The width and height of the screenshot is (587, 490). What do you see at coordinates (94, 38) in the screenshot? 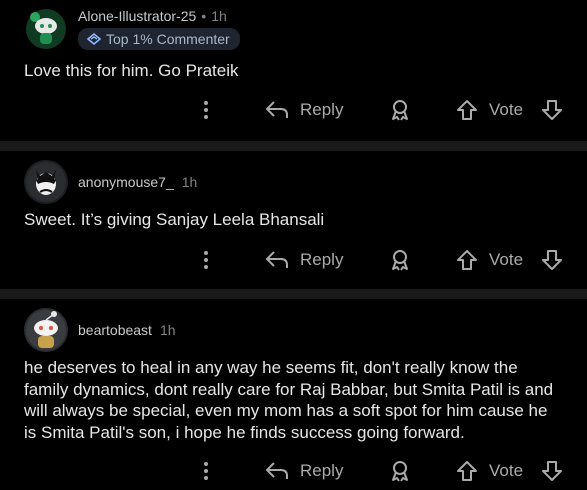
I see `badge-icon` at bounding box center [94, 38].